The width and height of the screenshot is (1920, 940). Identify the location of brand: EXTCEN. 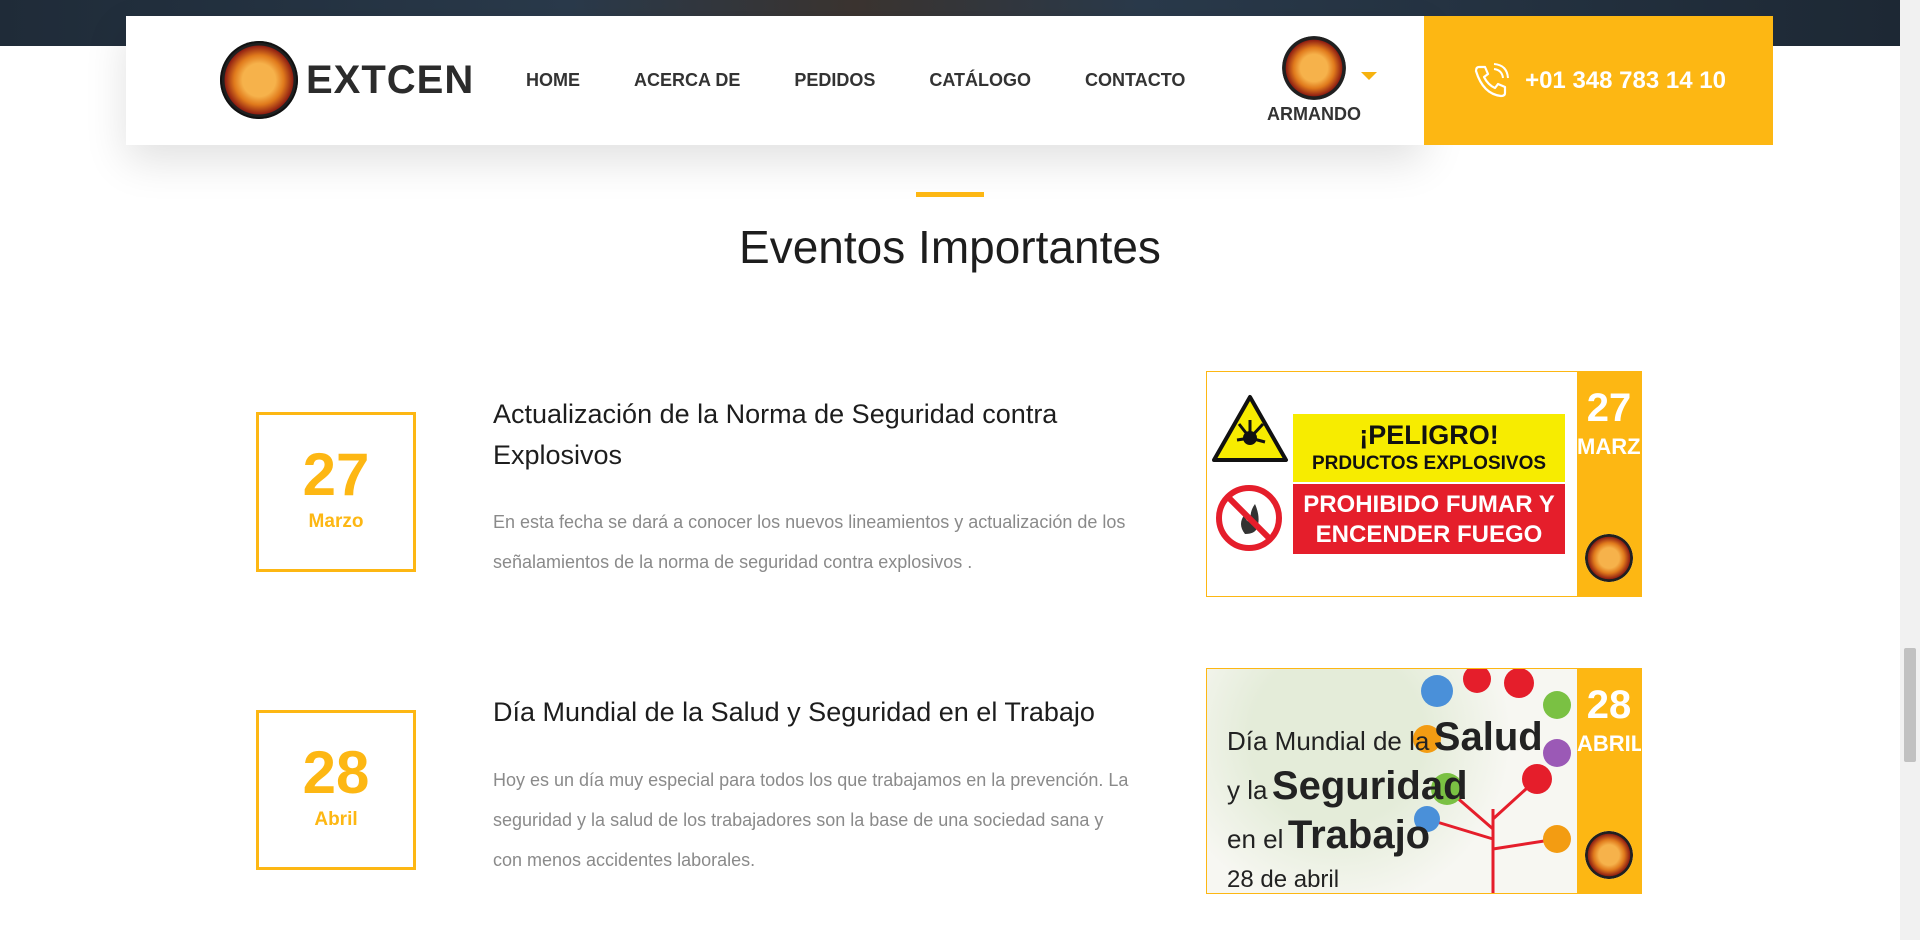
(347, 80).